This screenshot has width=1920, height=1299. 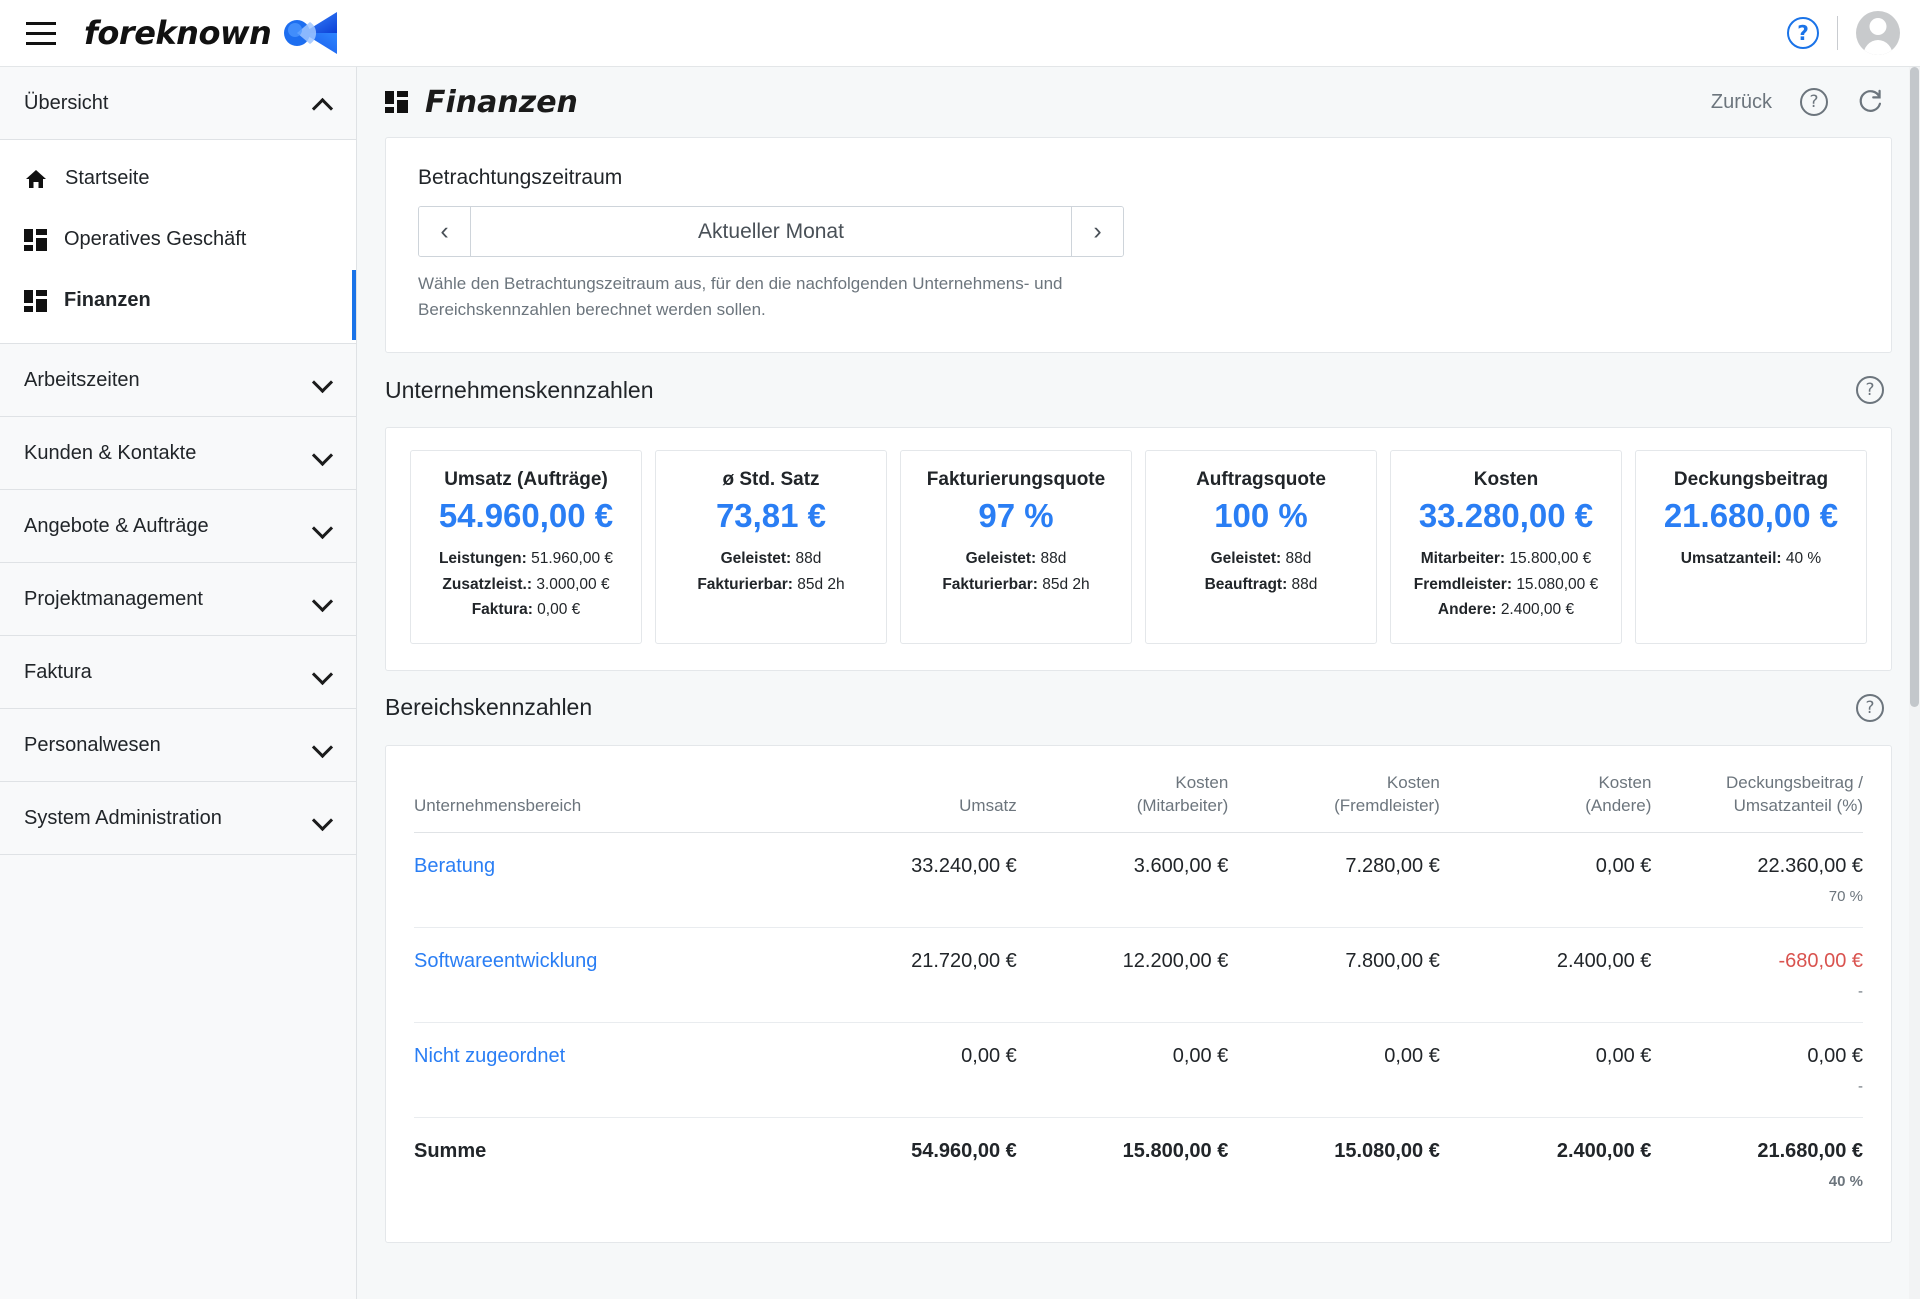 I want to click on kpi-detail-label: Faktura:, so click(x=502, y=610).